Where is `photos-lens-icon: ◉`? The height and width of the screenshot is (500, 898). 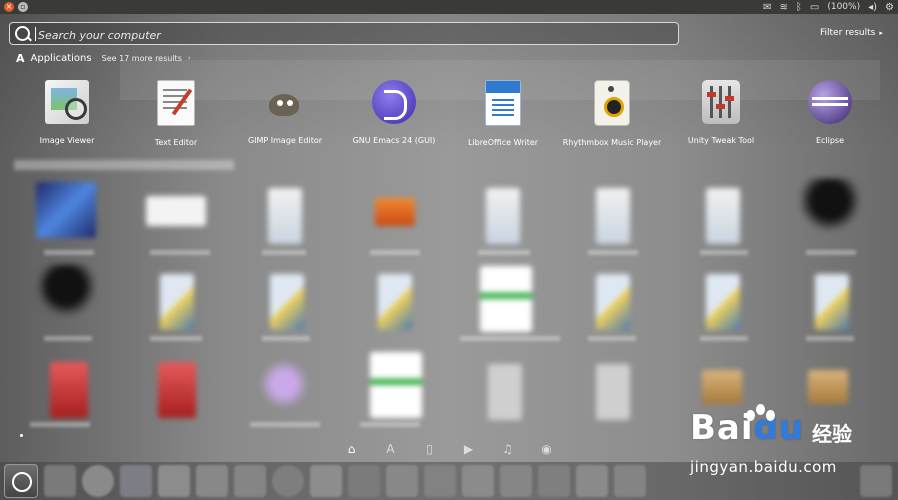 photos-lens-icon: ◉ is located at coordinates (546, 449).